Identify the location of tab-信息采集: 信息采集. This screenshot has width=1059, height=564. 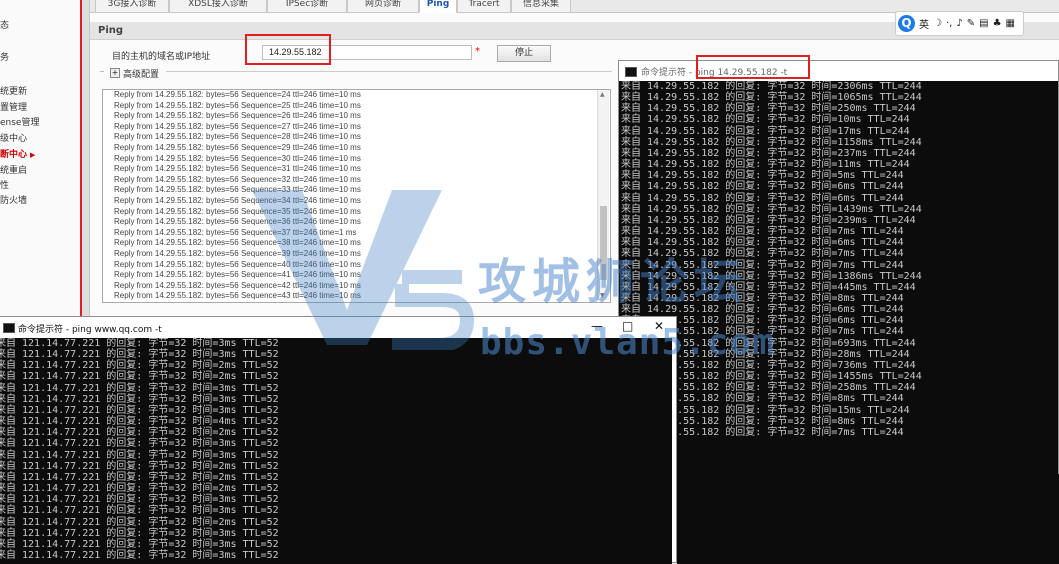
(541, 6).